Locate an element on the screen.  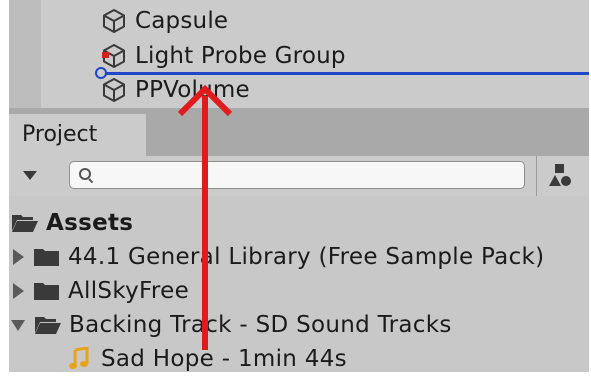
light-probe-cube-icon is located at coordinates (113, 56).